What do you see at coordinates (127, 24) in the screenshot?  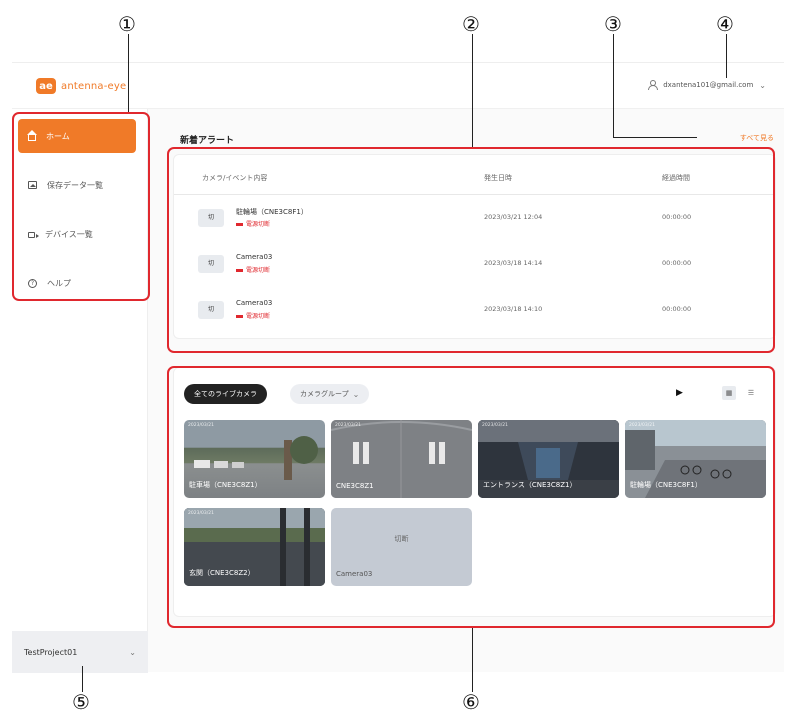 I see `callout-1: ①` at bounding box center [127, 24].